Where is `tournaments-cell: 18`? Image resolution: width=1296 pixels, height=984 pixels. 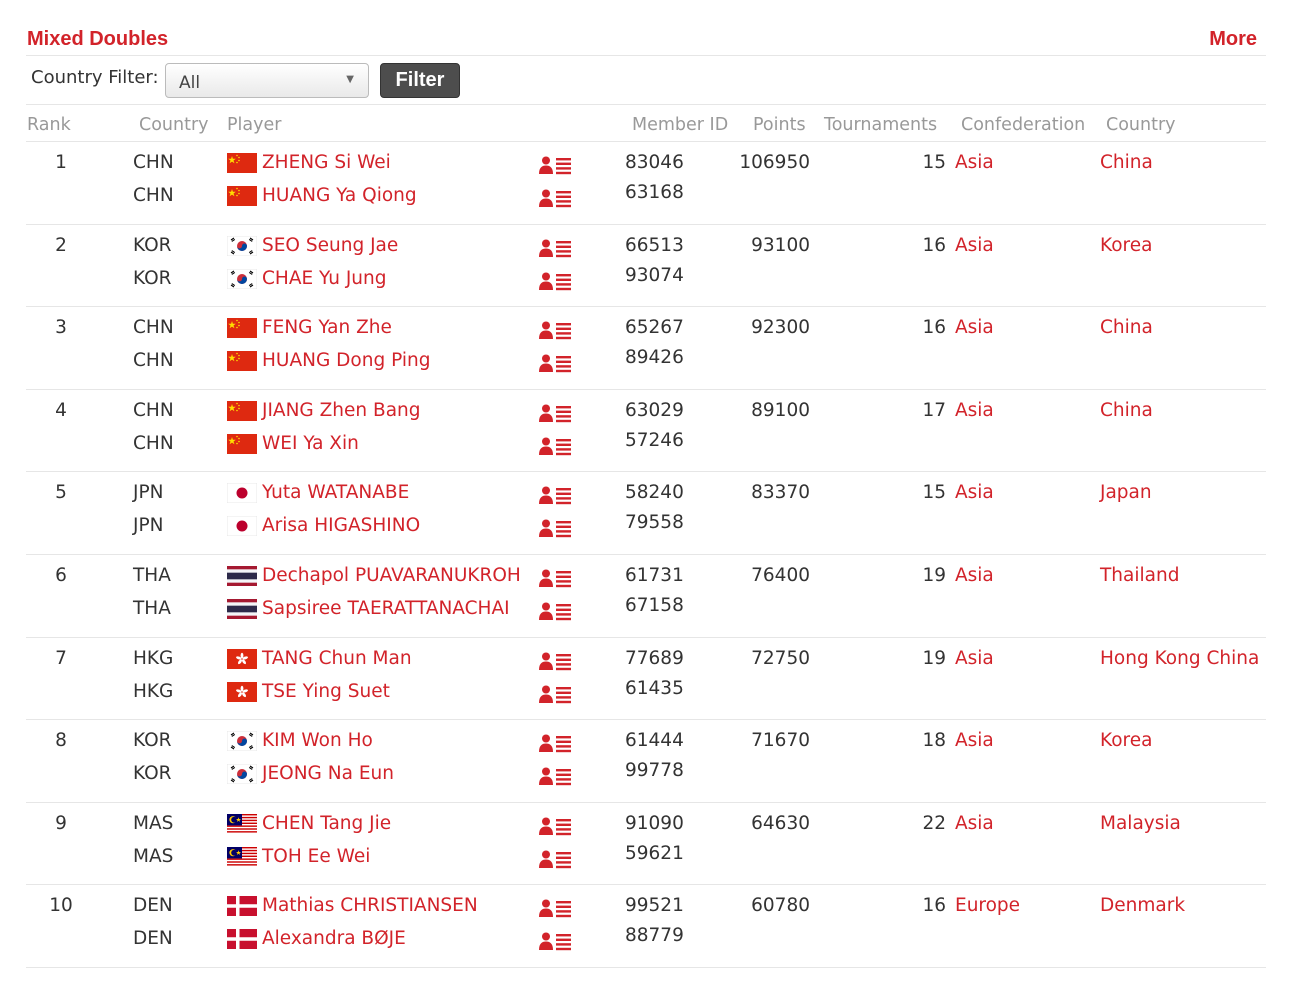
tournaments-cell: 18 is located at coordinates (934, 741).